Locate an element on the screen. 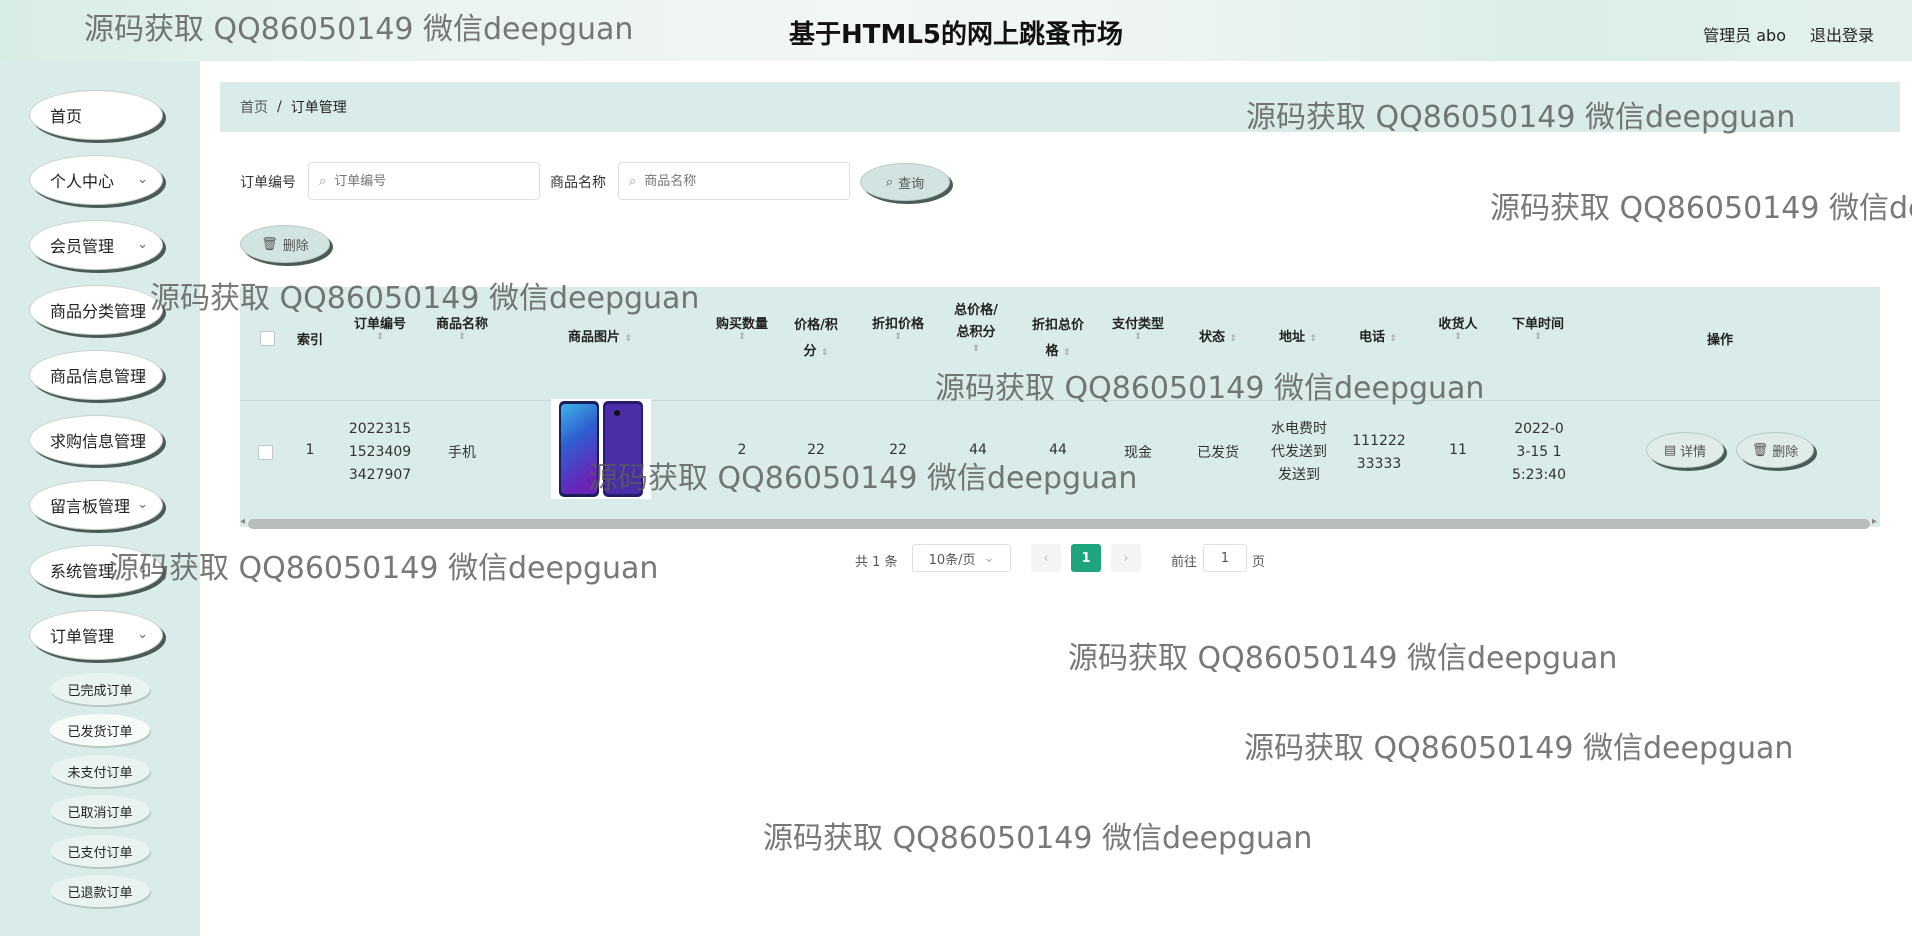  header-address: 地址 ⇕ is located at coordinates (1298, 335).